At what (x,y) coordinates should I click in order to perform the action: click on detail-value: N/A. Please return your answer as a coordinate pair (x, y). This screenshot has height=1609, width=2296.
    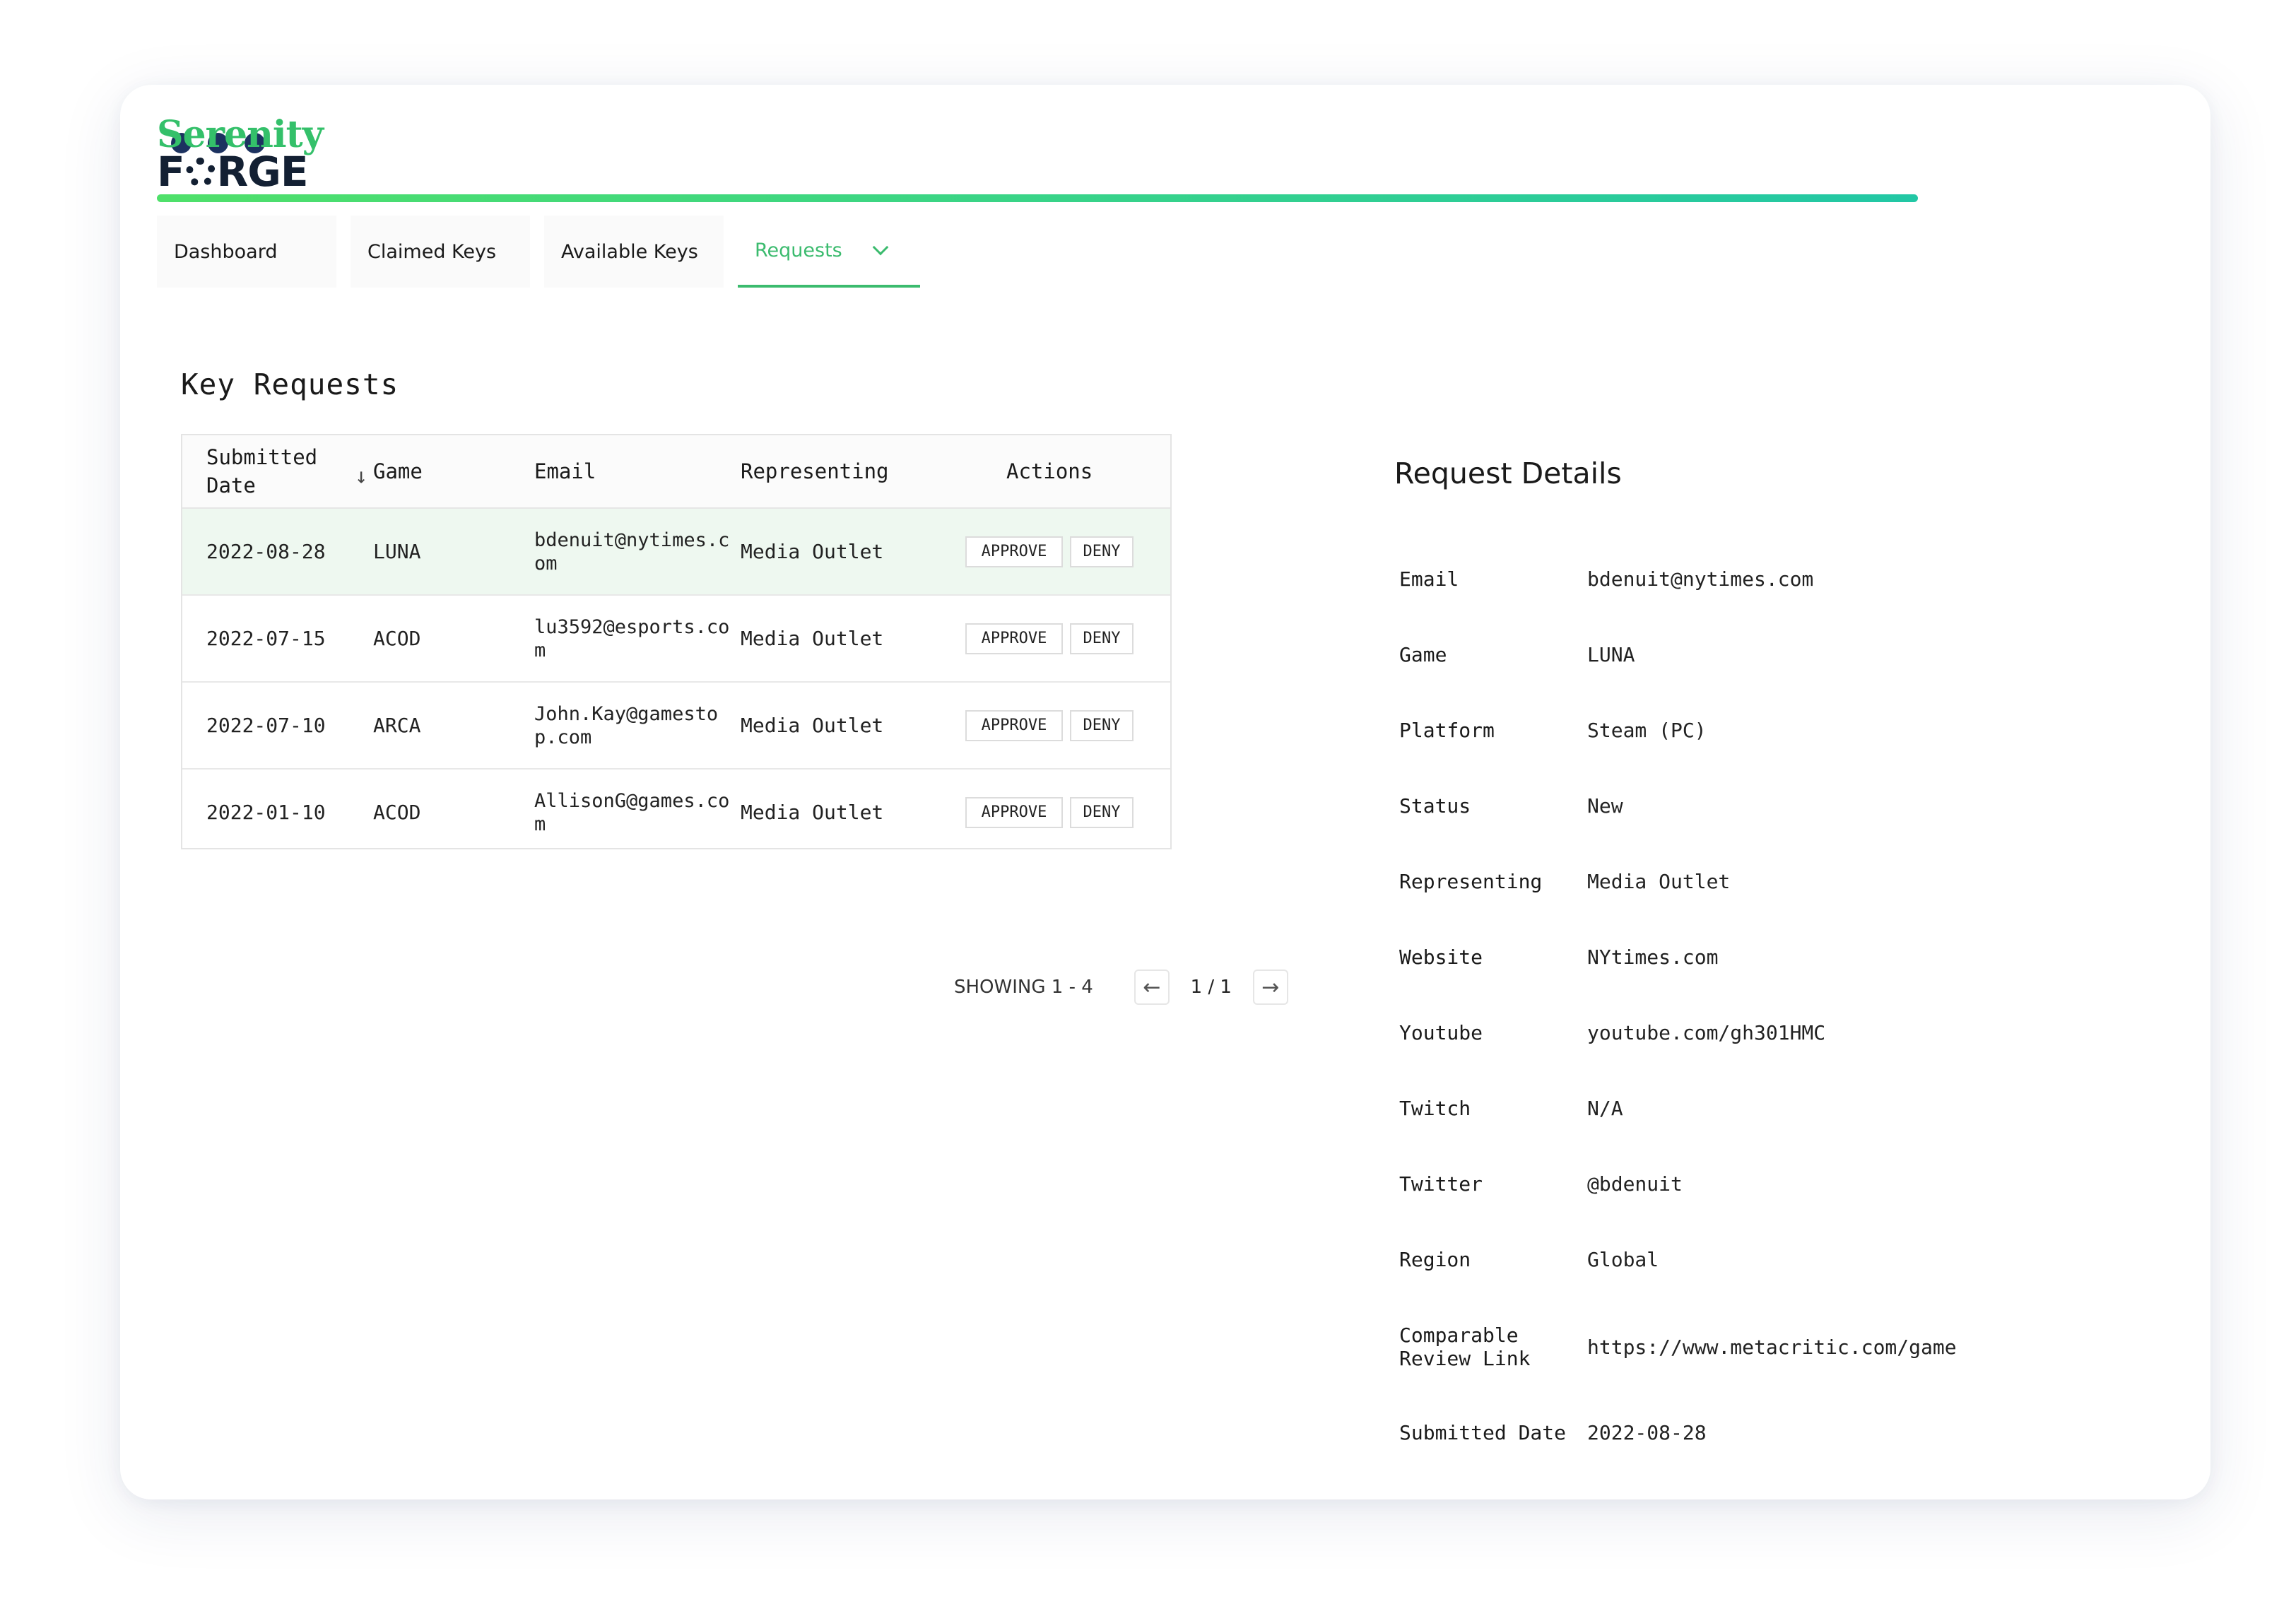
    Looking at the image, I should click on (1605, 1108).